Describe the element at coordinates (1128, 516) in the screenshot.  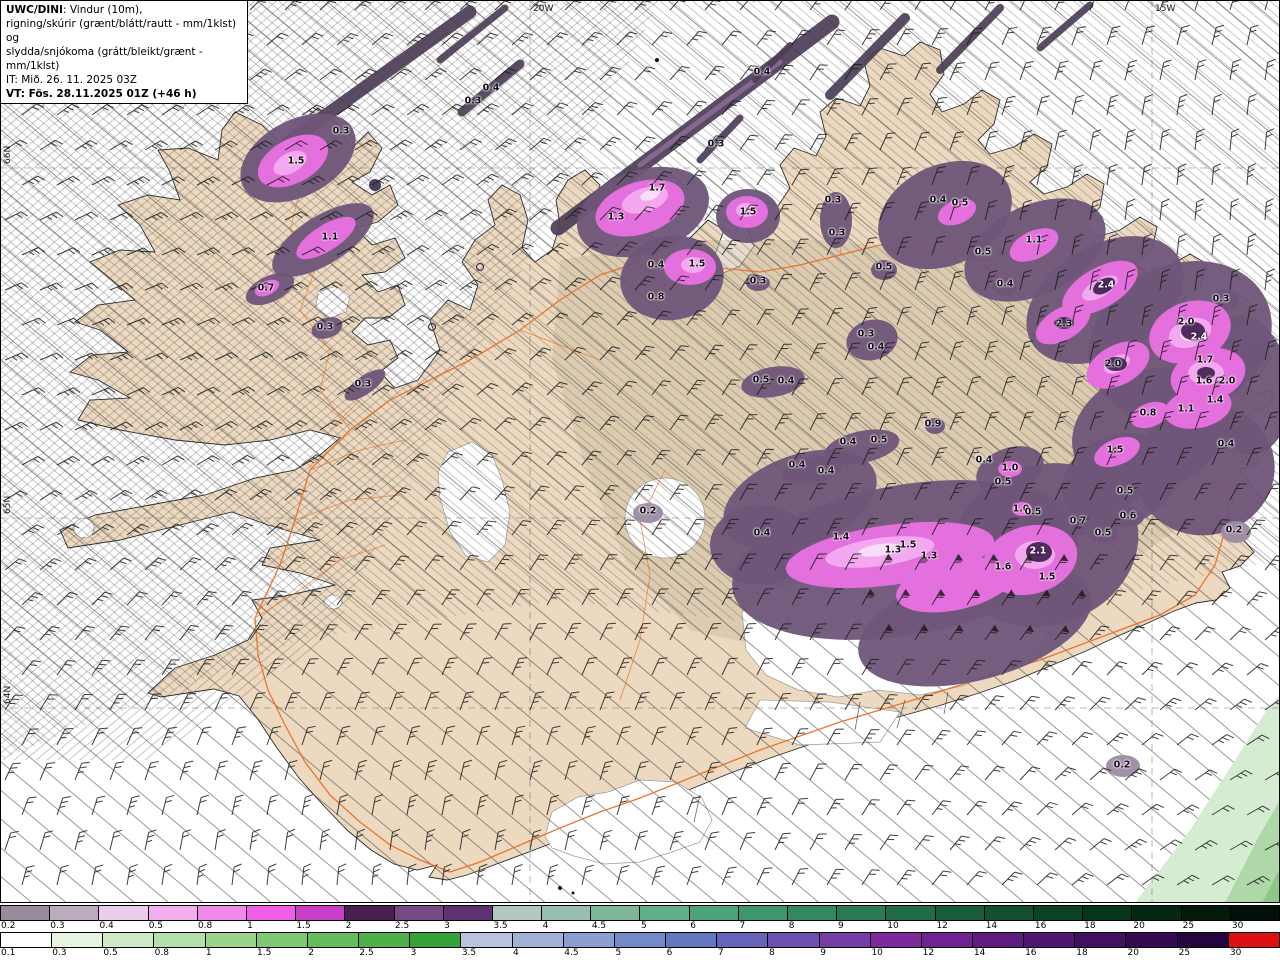
I see `precip-value-label: 0.6` at that location.